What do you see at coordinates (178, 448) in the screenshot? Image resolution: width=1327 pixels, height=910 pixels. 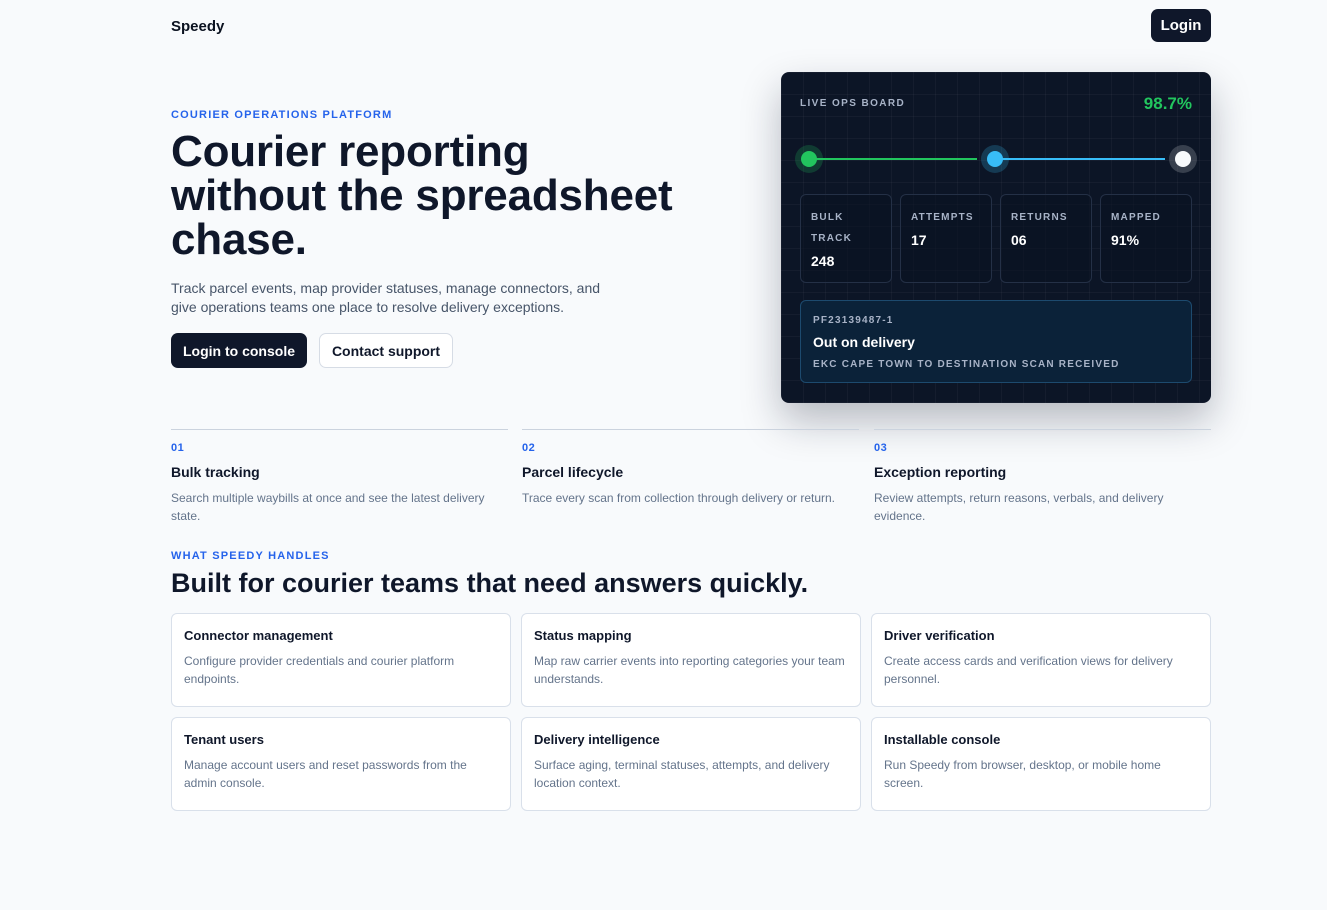 I see `step-number: 01` at bounding box center [178, 448].